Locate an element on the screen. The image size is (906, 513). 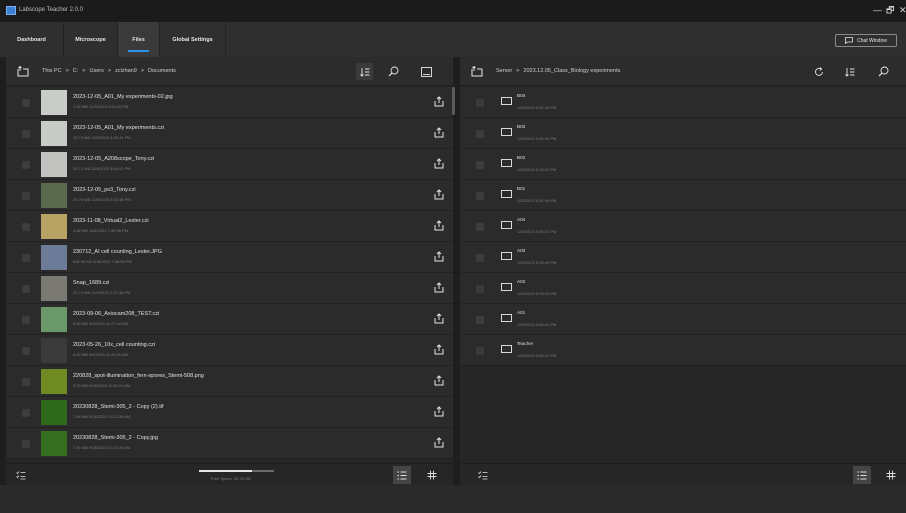
file-meta: 3.86 MB 11/8/2023 7:49:56 PM is located at coordinates (101, 230).